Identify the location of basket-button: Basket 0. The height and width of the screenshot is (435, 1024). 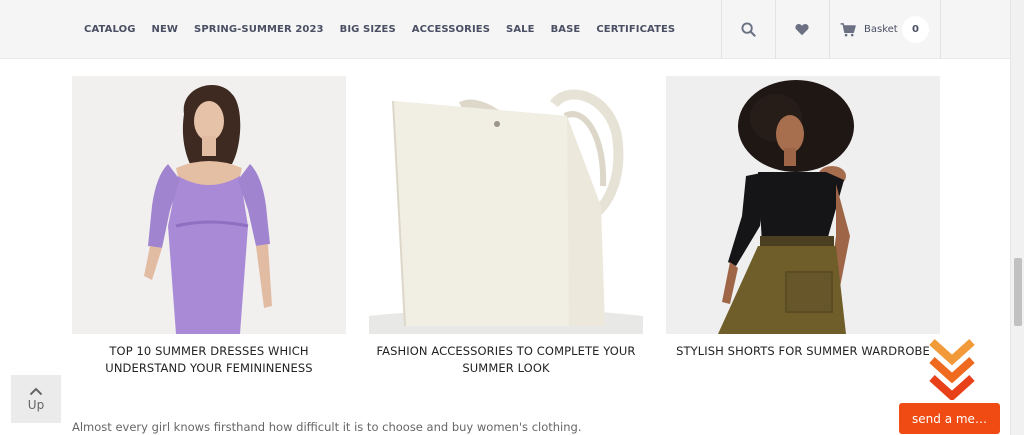
(885, 29).